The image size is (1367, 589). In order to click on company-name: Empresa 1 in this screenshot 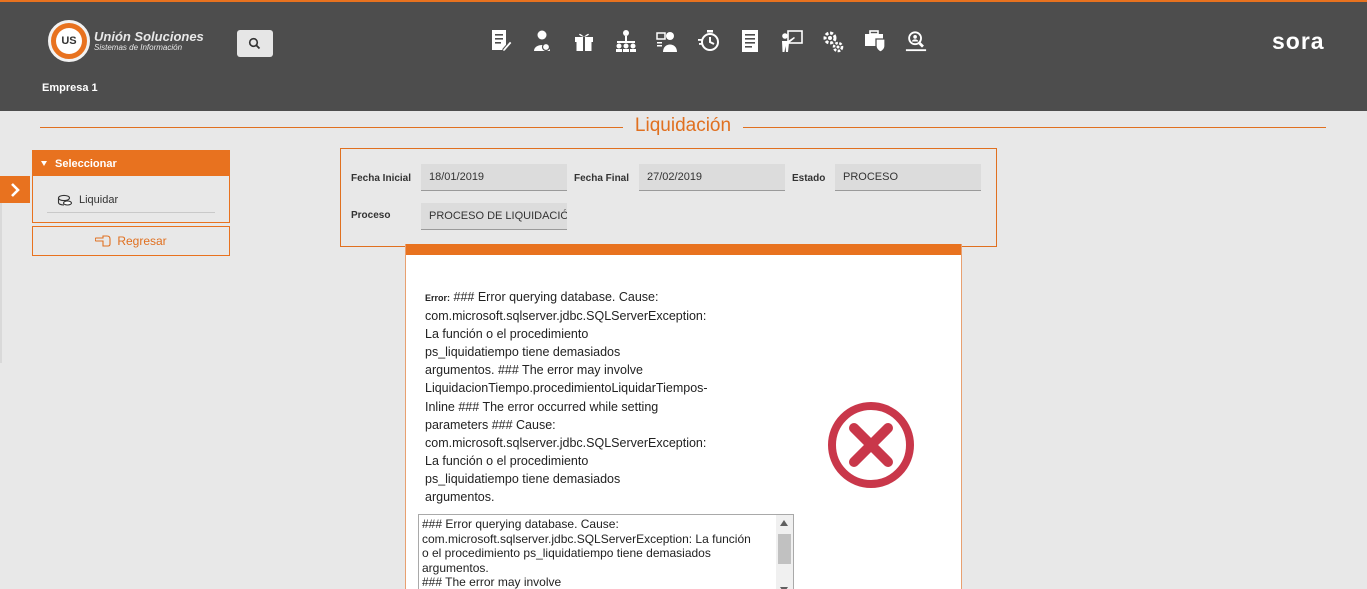, I will do `click(70, 88)`.